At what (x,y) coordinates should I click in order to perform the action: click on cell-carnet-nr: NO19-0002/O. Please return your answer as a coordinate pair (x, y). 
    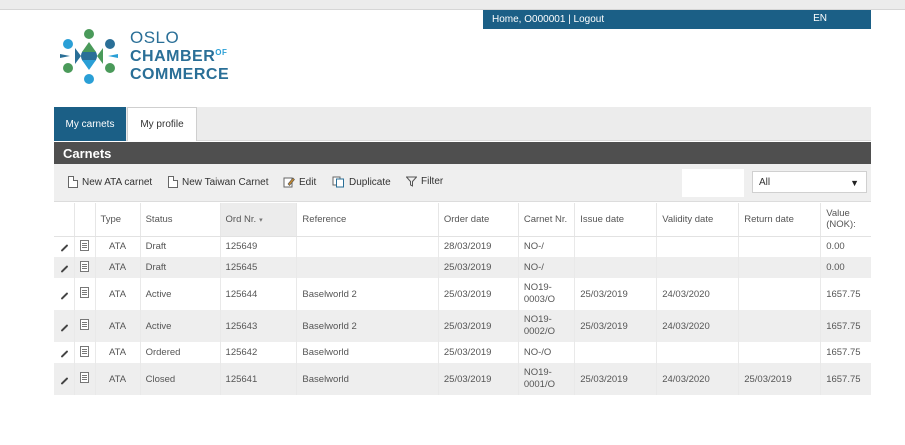
    Looking at the image, I should click on (547, 326).